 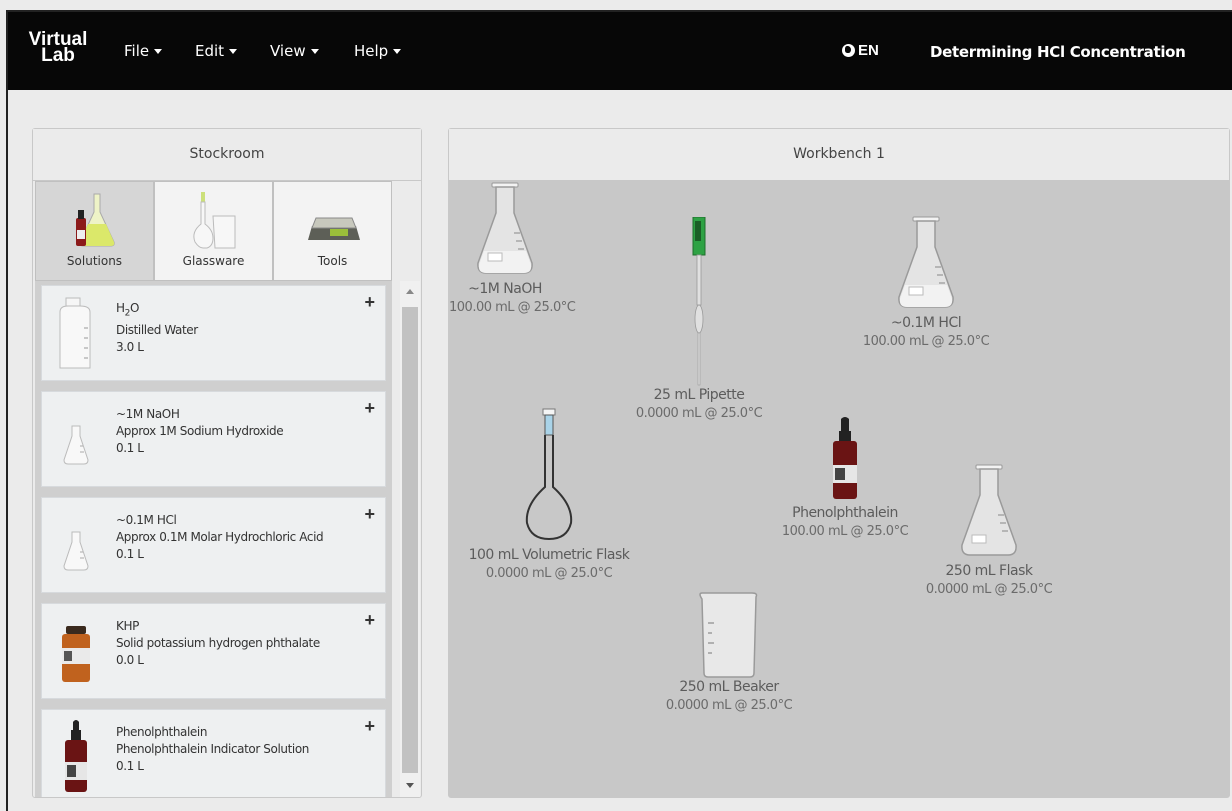 What do you see at coordinates (127, 310) in the screenshot?
I see `water-formula: H2O` at bounding box center [127, 310].